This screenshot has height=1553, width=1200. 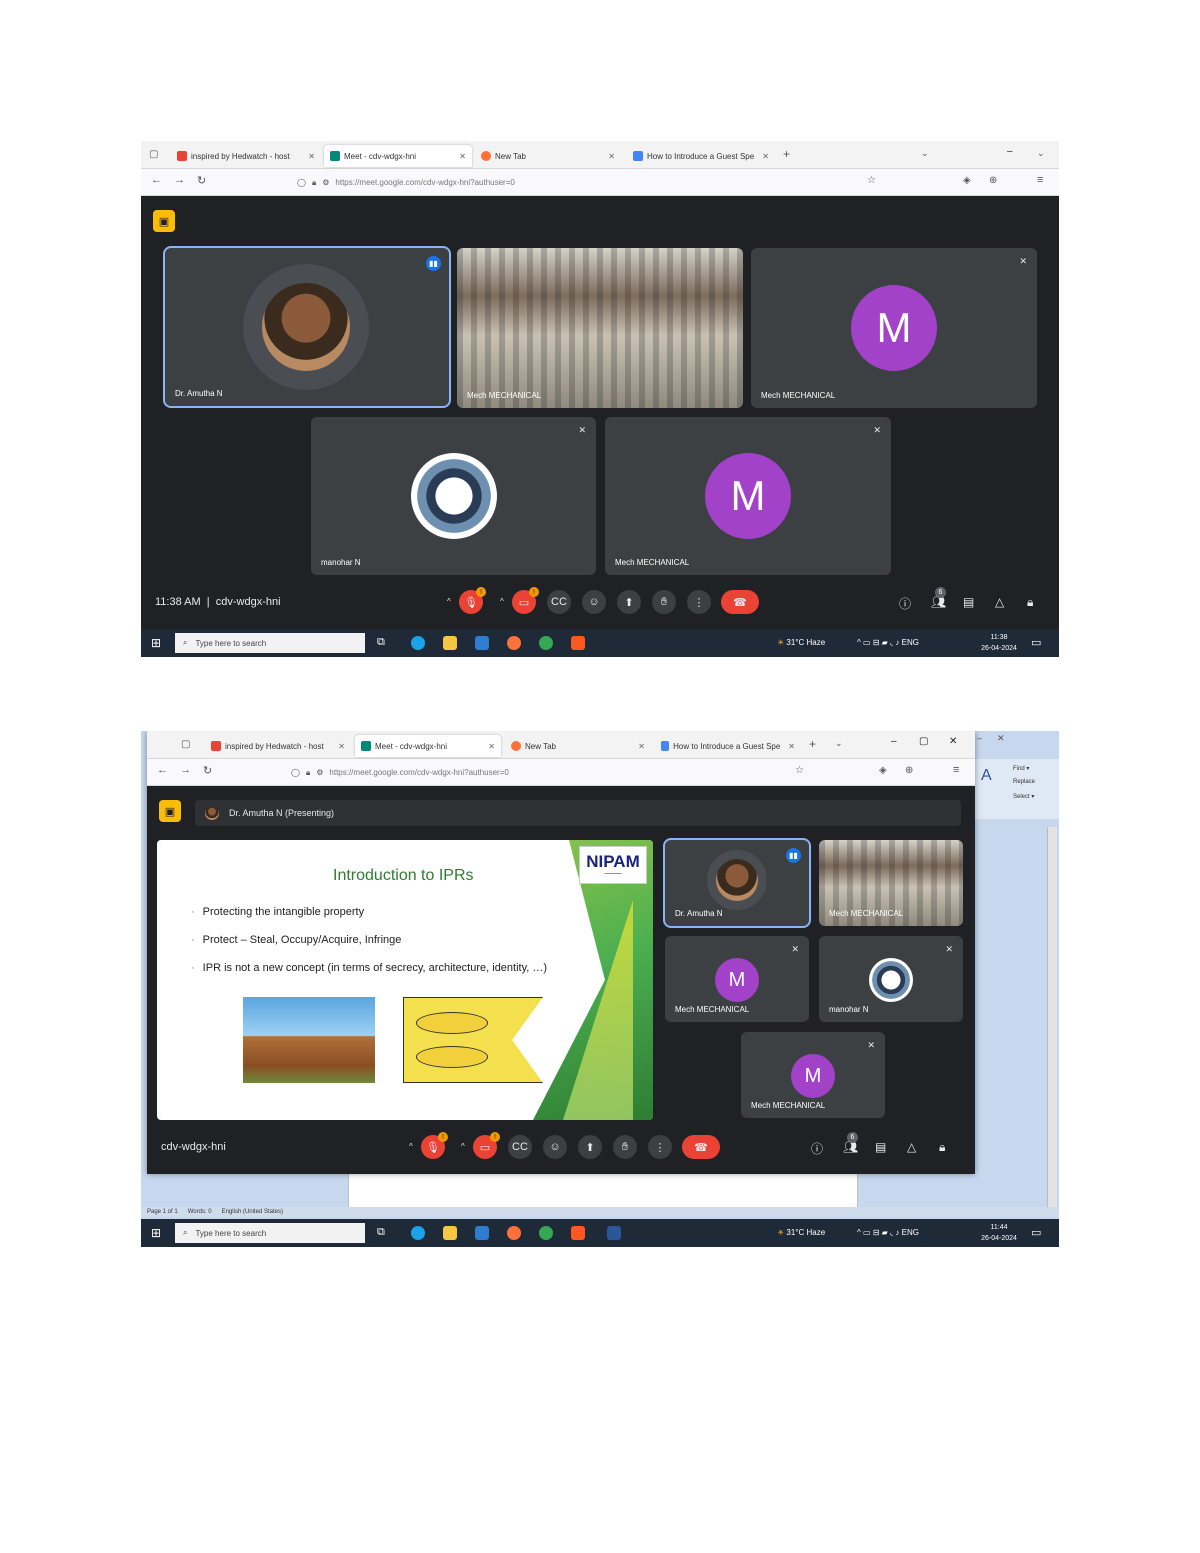 What do you see at coordinates (450, 643) in the screenshot?
I see `file-explorer-icon` at bounding box center [450, 643].